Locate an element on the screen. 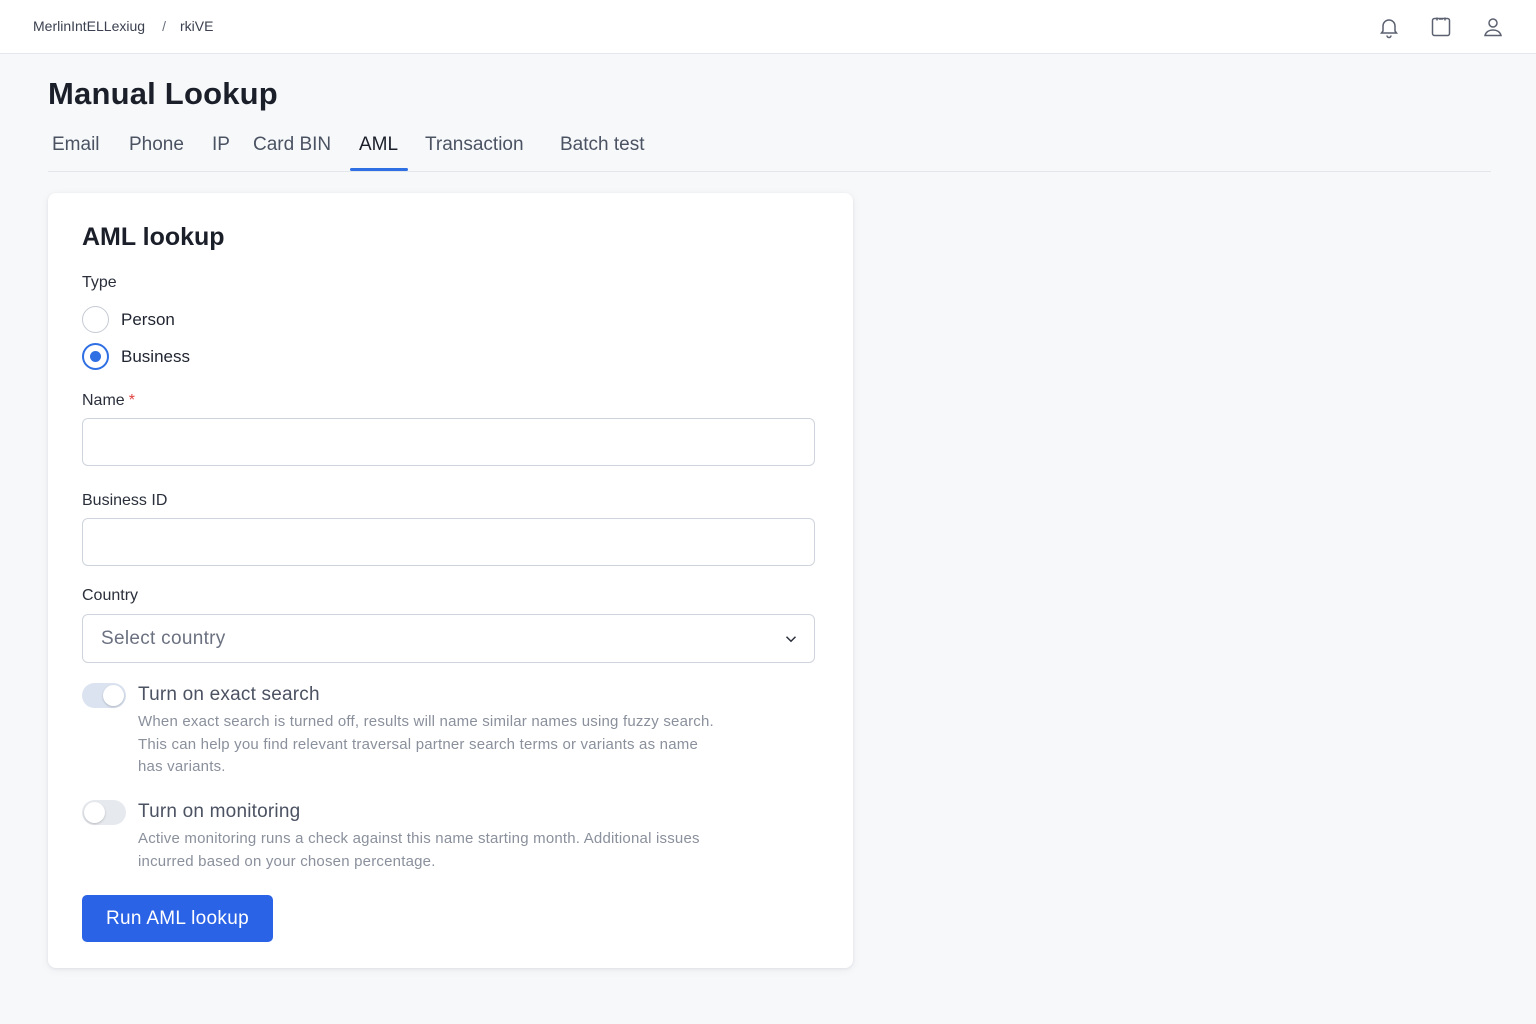 The image size is (1536, 1024). person-radio-label: Person is located at coordinates (148, 319).